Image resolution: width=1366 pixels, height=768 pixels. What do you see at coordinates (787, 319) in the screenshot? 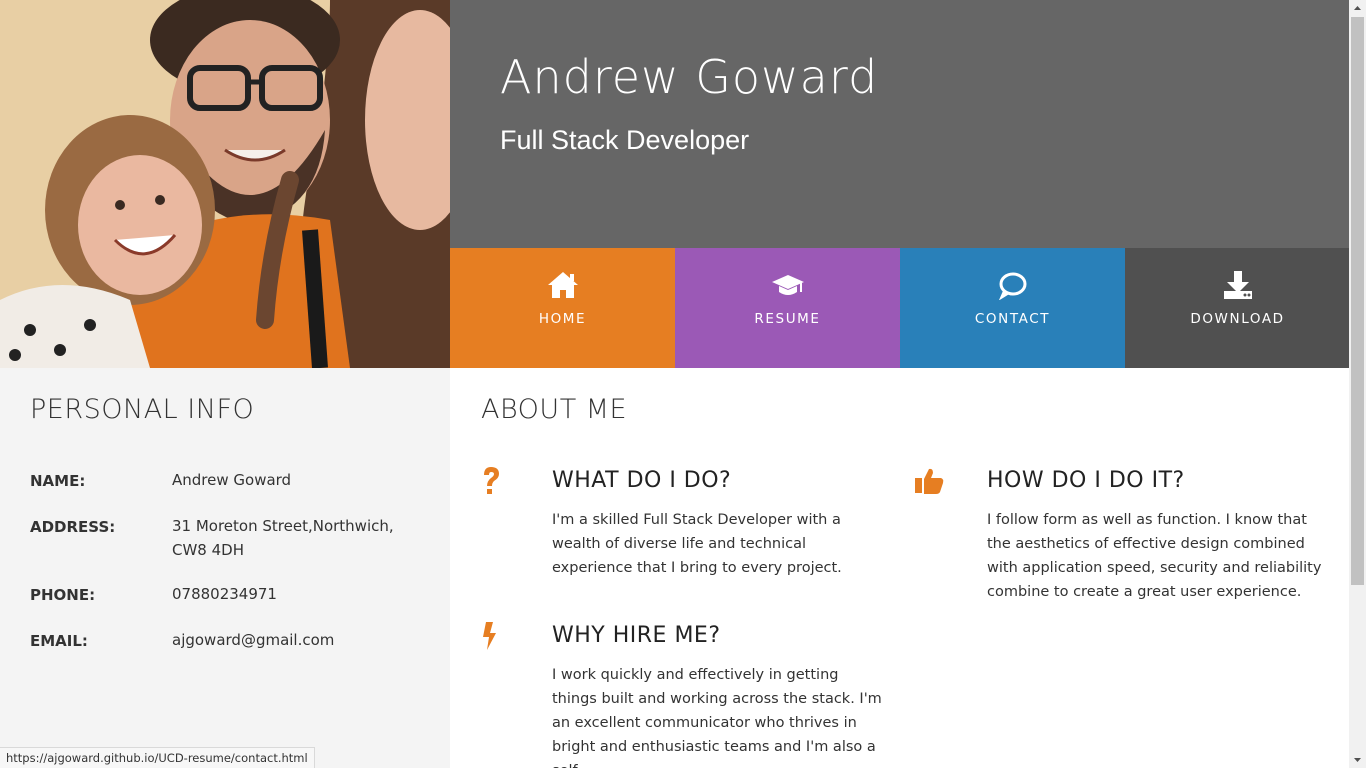
I see `nav-resume-label: RESUME` at bounding box center [787, 319].